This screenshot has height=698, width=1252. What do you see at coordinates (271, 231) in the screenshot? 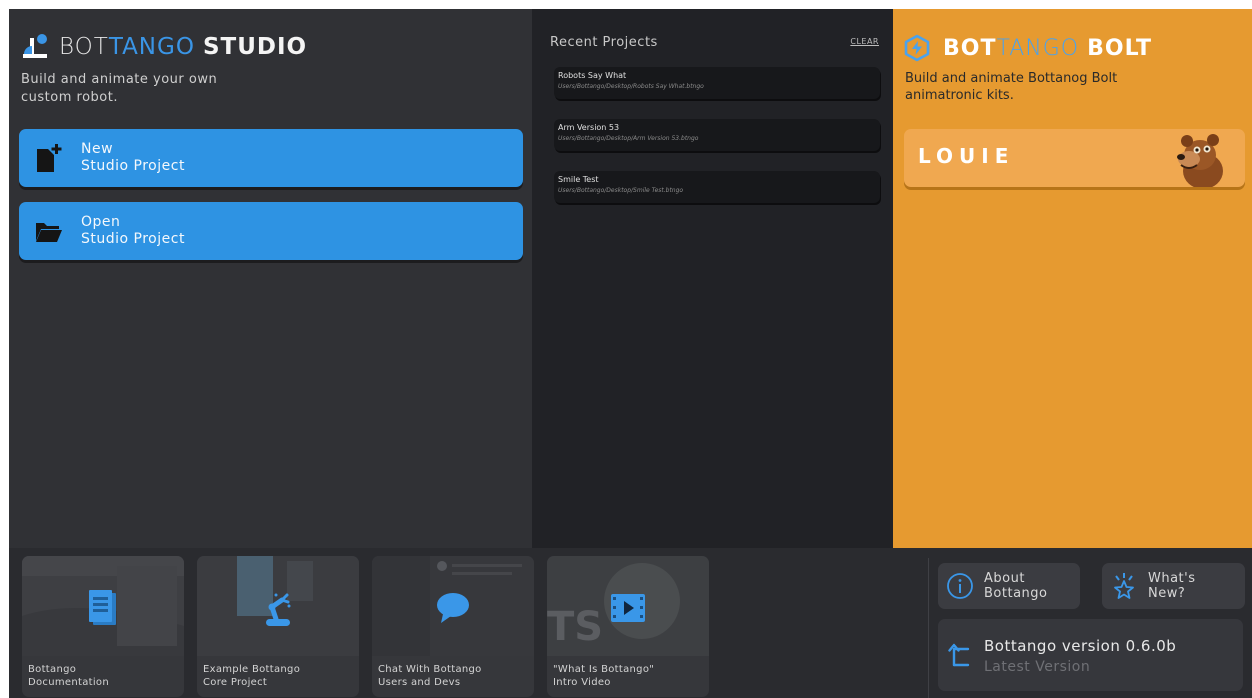
I see `open-studio-project-button: Open Studio Project` at bounding box center [271, 231].